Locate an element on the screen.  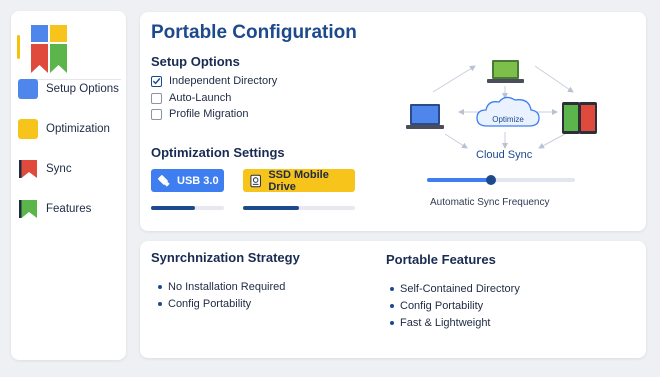
setup-options-heading: Setup Options is located at coordinates (195, 61).